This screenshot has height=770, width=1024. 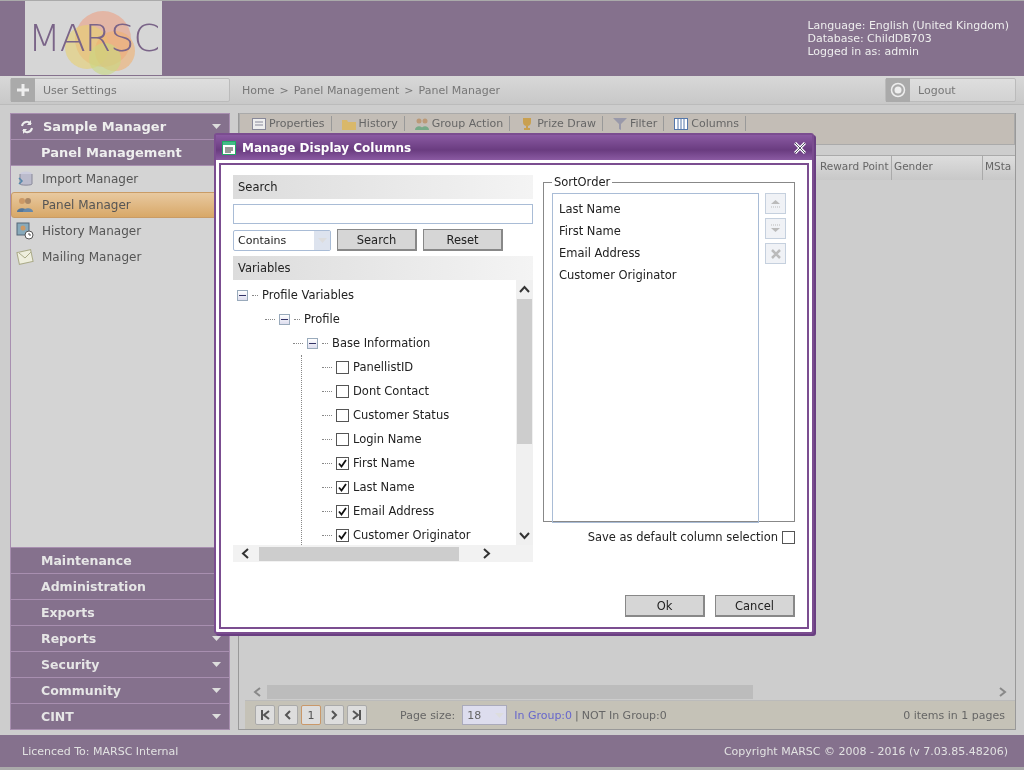 What do you see at coordinates (120, 664) in the screenshot?
I see `sidebar-section: Security` at bounding box center [120, 664].